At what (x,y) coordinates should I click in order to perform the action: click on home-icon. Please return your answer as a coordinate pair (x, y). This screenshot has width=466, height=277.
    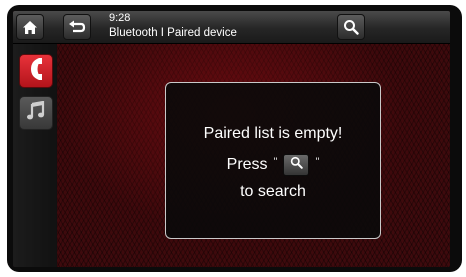
    Looking at the image, I should click on (30, 27).